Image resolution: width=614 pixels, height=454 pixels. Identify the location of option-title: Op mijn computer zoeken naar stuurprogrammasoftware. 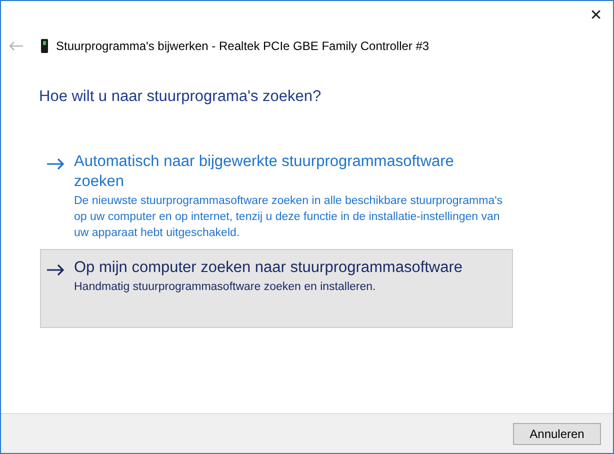
(269, 268).